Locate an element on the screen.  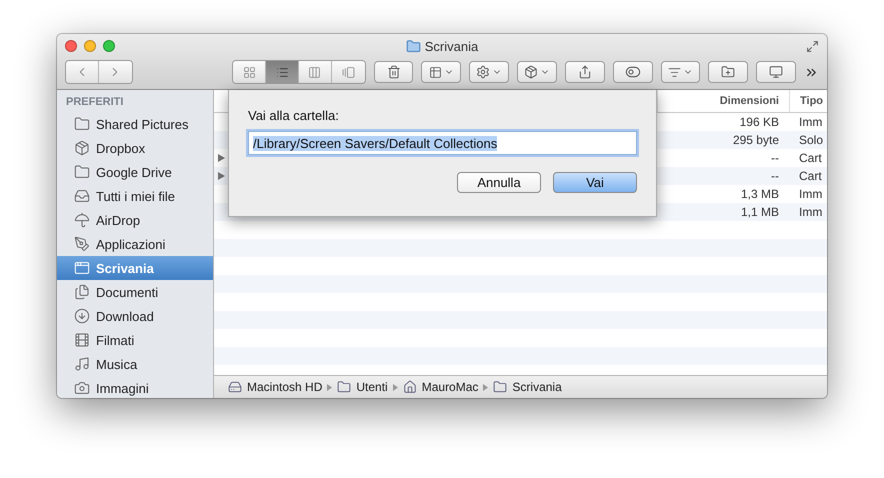
delete-button is located at coordinates (394, 72).